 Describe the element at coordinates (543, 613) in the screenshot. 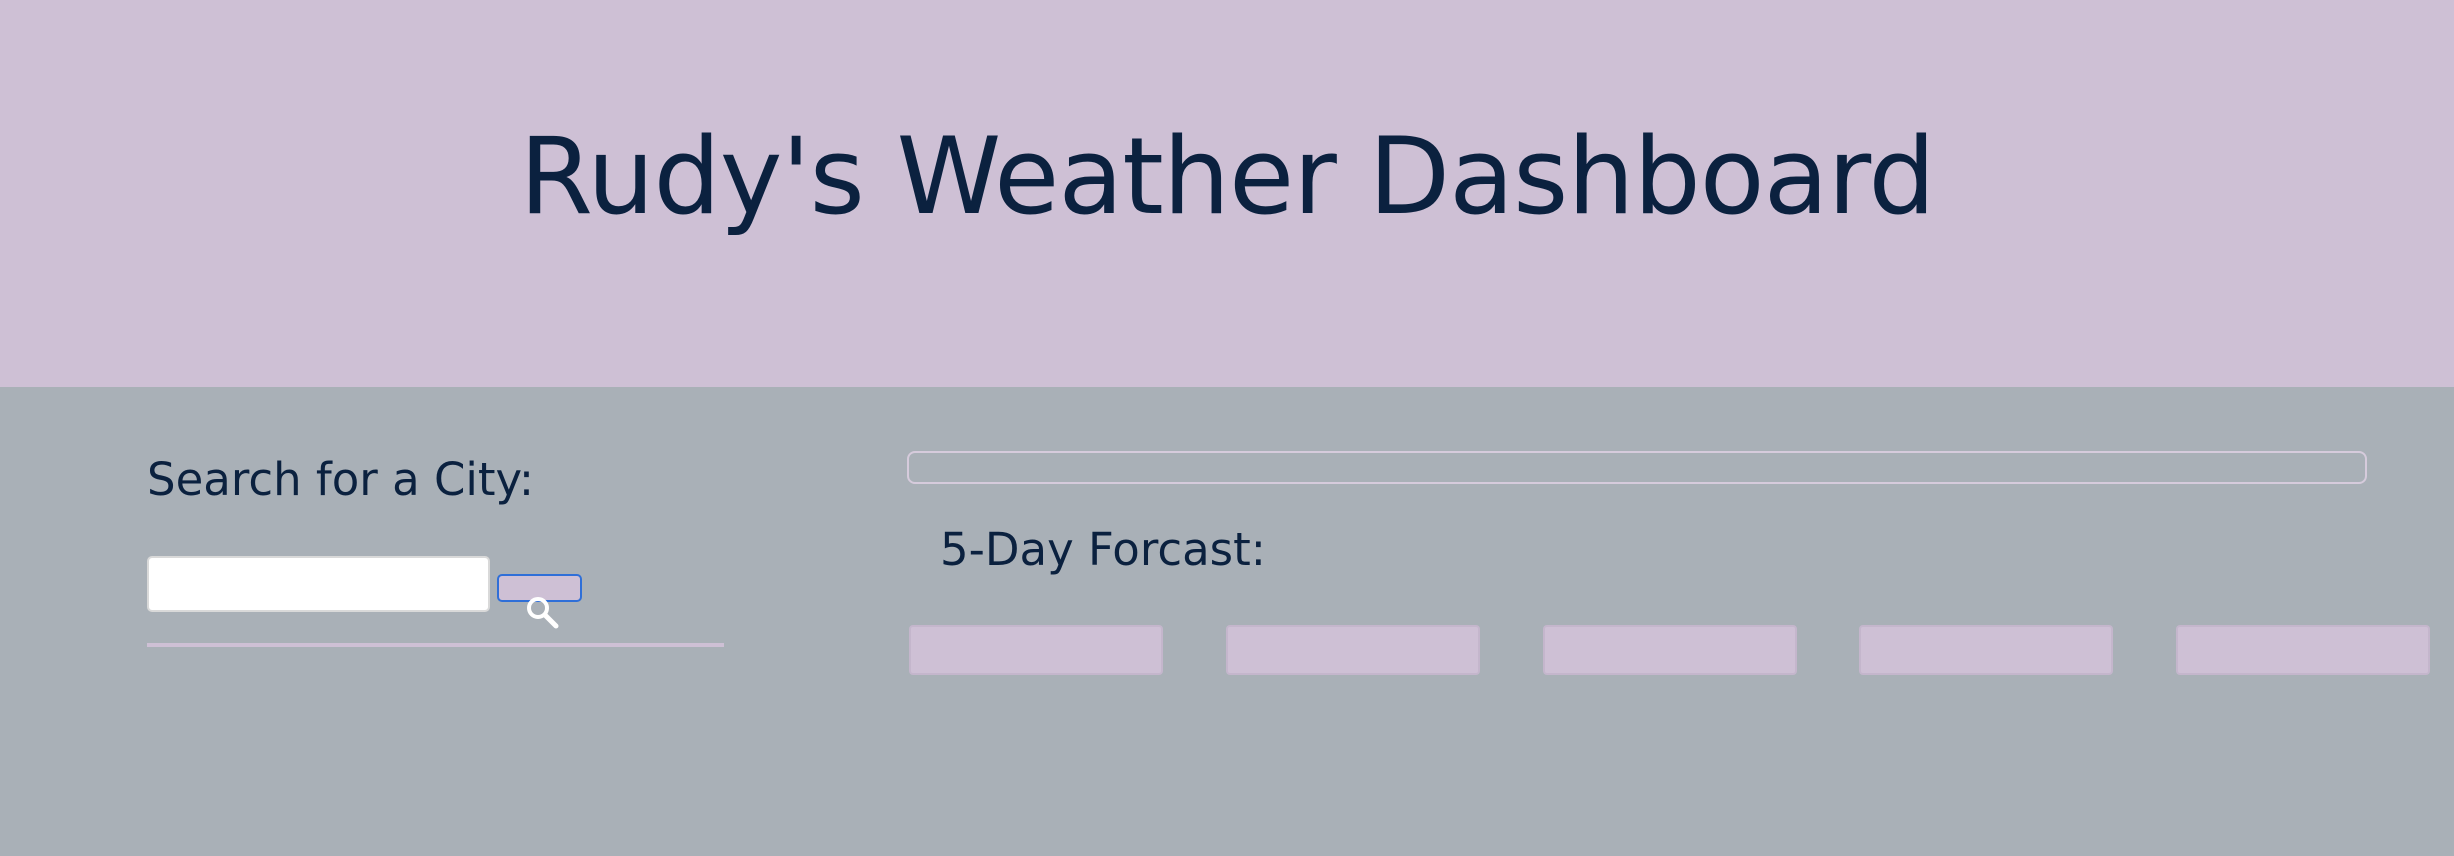

I see `search-icon` at that location.